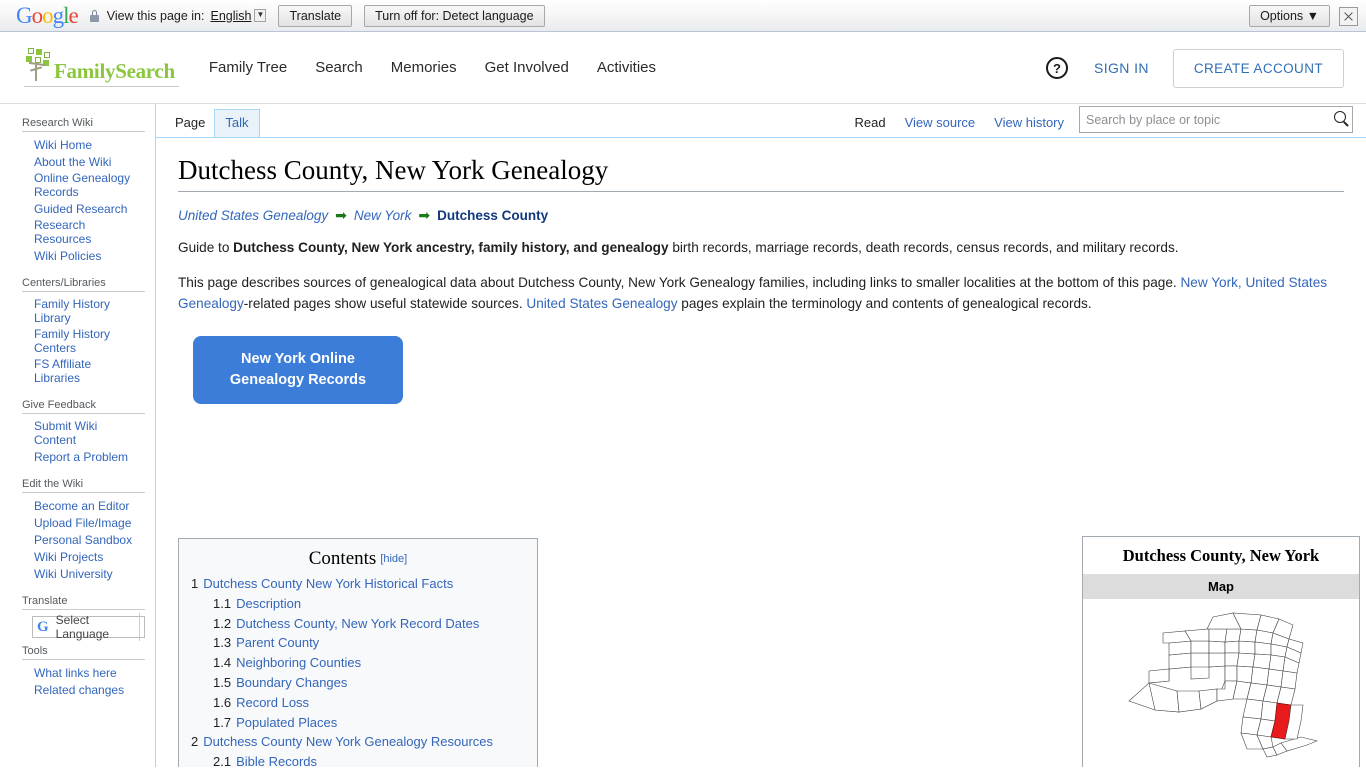 This screenshot has width=1366, height=768. Describe the element at coordinates (424, 67) in the screenshot. I see `nav-item-memories: Memories` at that location.